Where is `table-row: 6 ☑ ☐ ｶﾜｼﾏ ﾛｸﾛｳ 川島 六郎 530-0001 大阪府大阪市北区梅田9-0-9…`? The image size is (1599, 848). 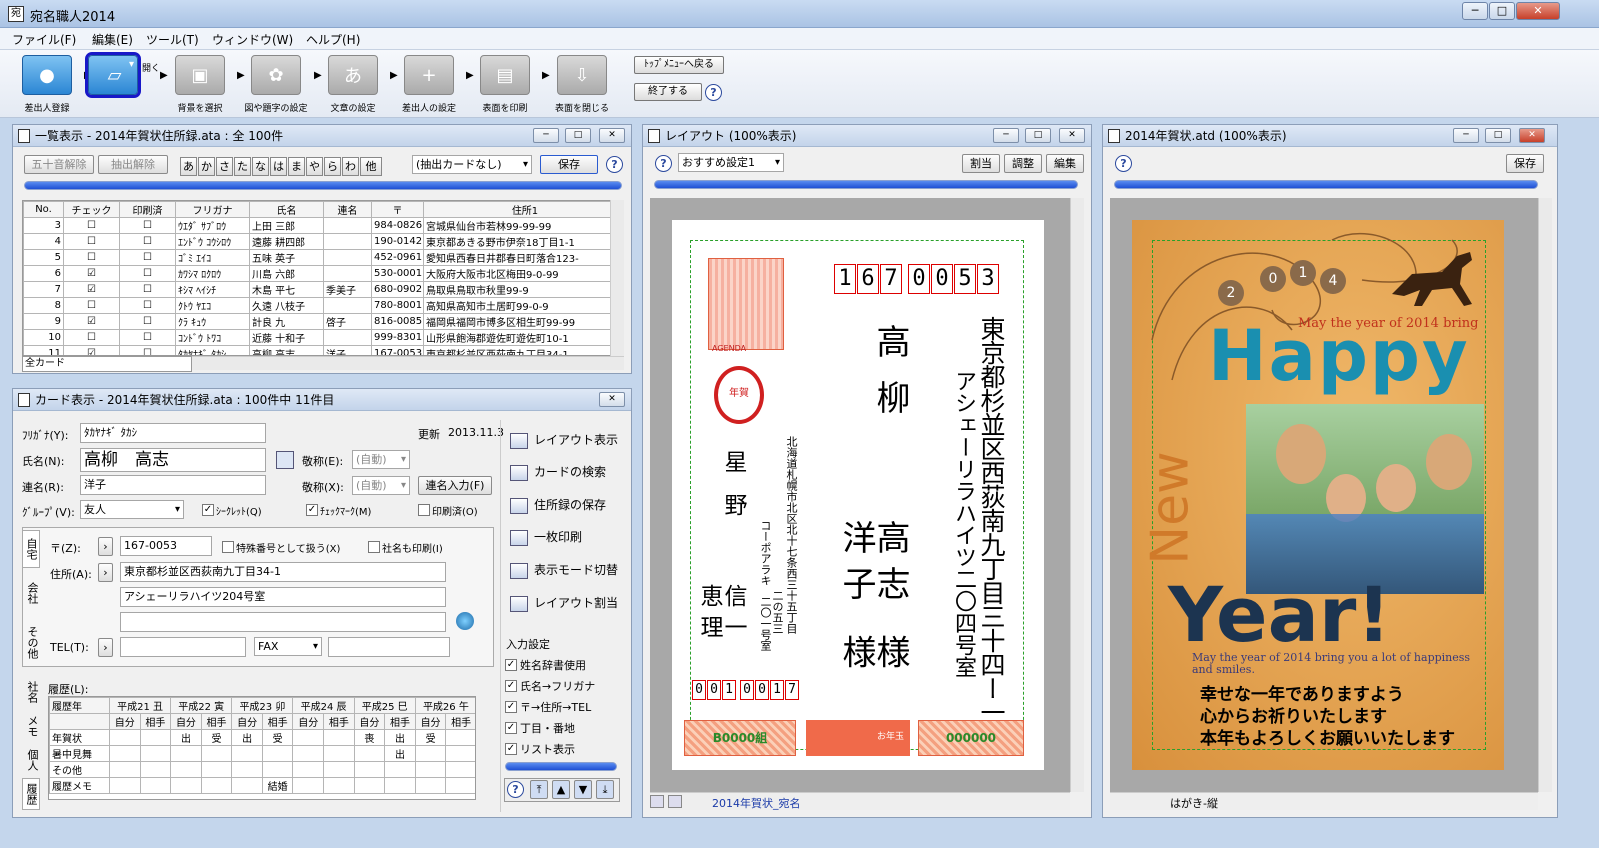
table-row: 6 ☑ ☐ ｶﾜｼﾏ ﾛｸﾛｳ 川島 六郎 530-0001 大阪府大阪市北区梅田9-0-9… is located at coordinates (317, 273).